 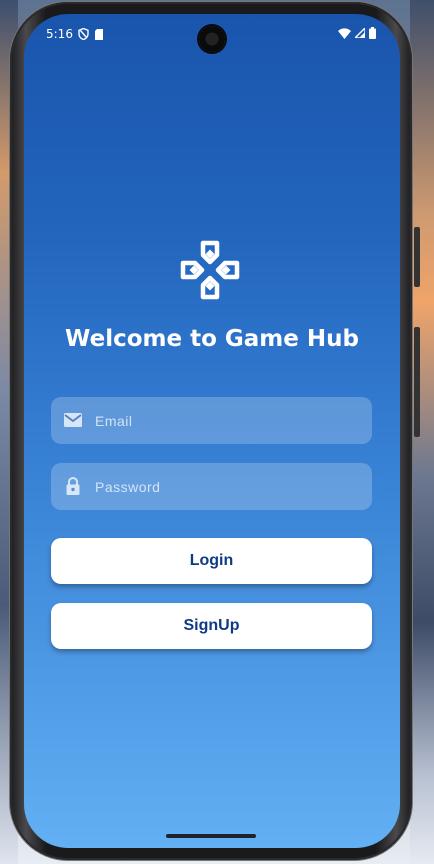 What do you see at coordinates (83, 34) in the screenshot?
I see `shield-icon` at bounding box center [83, 34].